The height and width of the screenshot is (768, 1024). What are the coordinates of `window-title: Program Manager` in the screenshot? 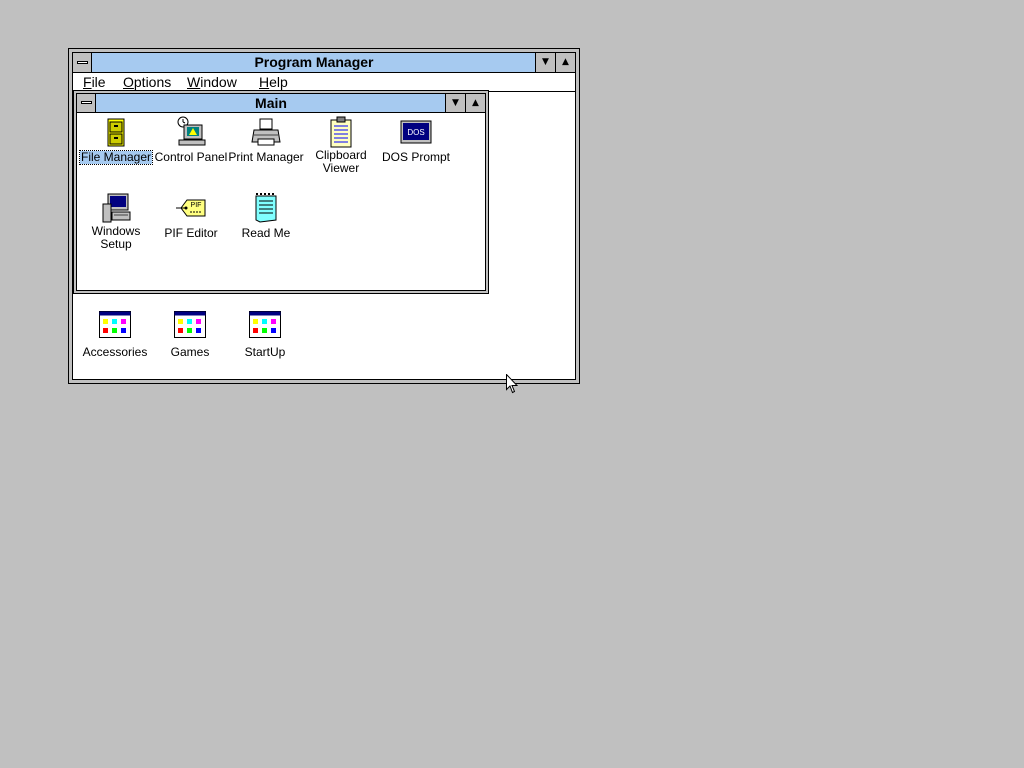 It's located at (314, 62).